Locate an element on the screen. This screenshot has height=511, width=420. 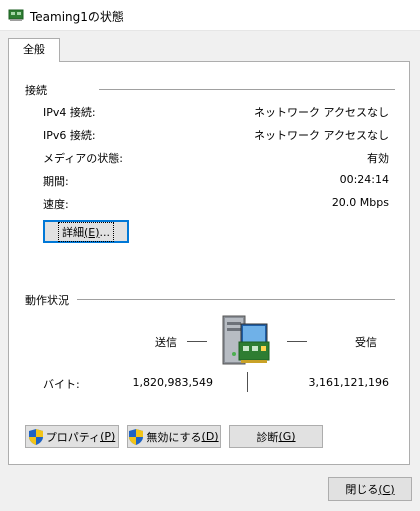
disable-button-label: 無効にする is located at coordinates (174, 437).